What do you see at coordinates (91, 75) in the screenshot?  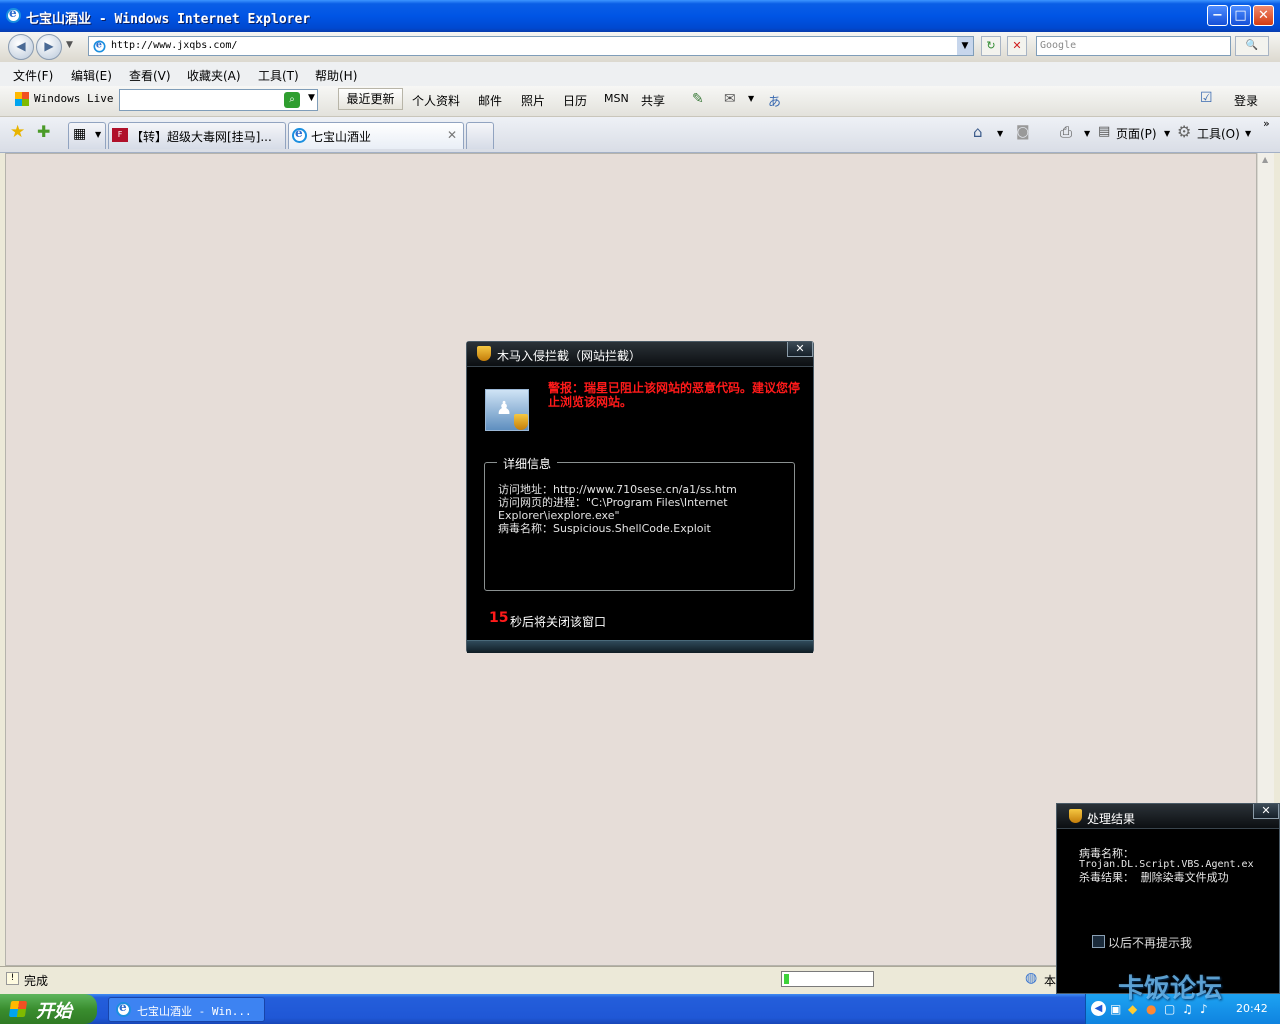 I see `menu-edit: 编辑(E)` at bounding box center [91, 75].